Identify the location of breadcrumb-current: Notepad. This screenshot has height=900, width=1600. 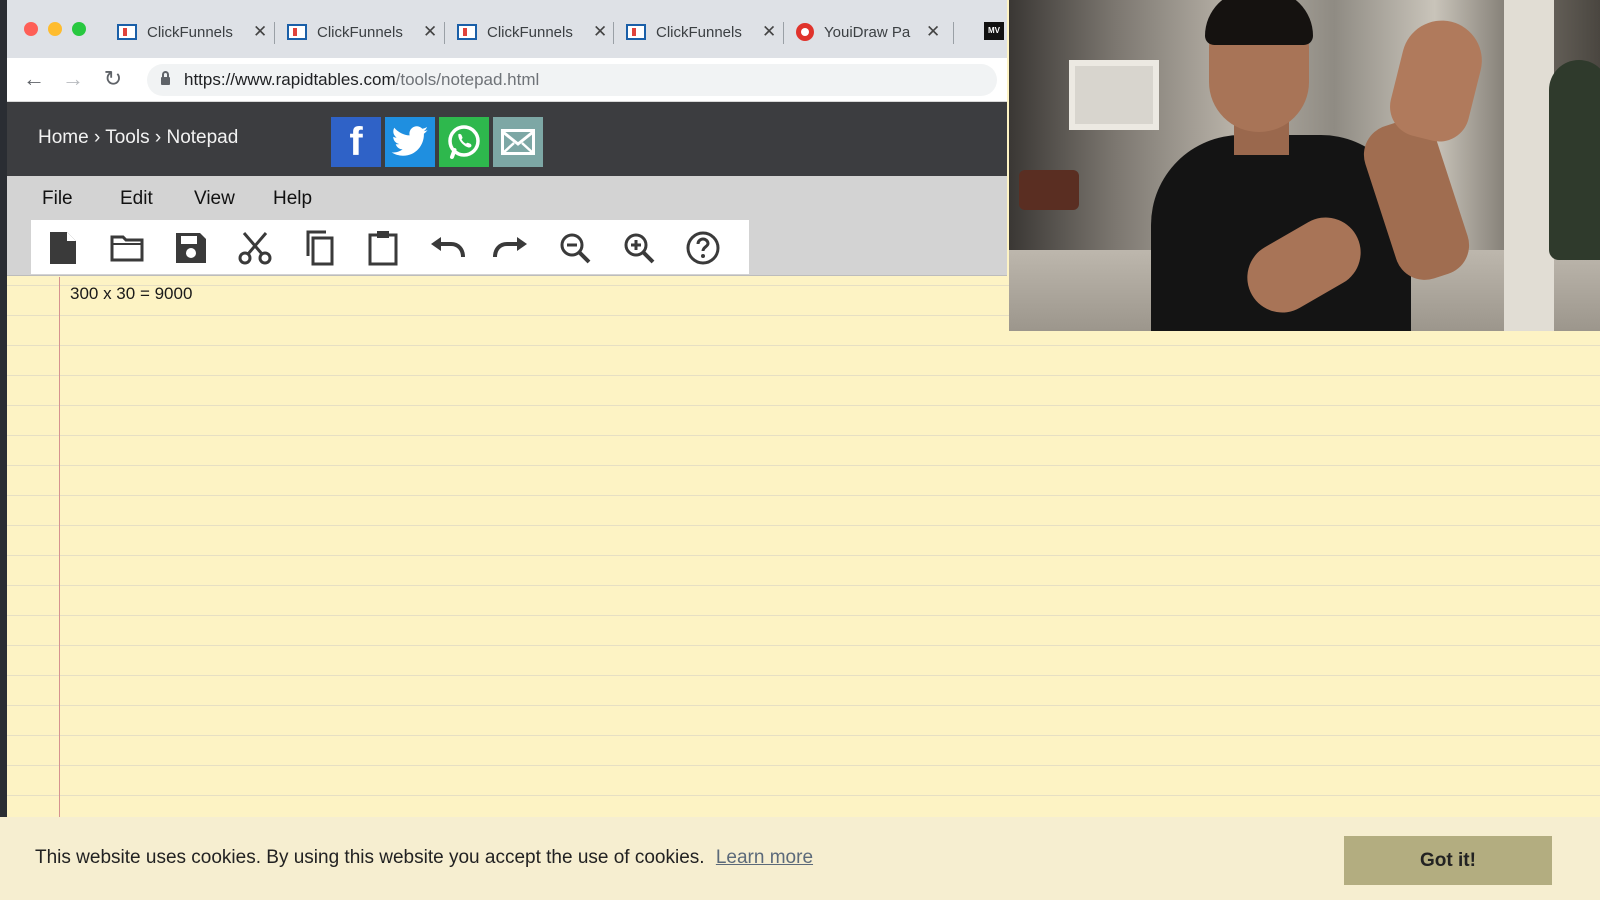
(202, 137).